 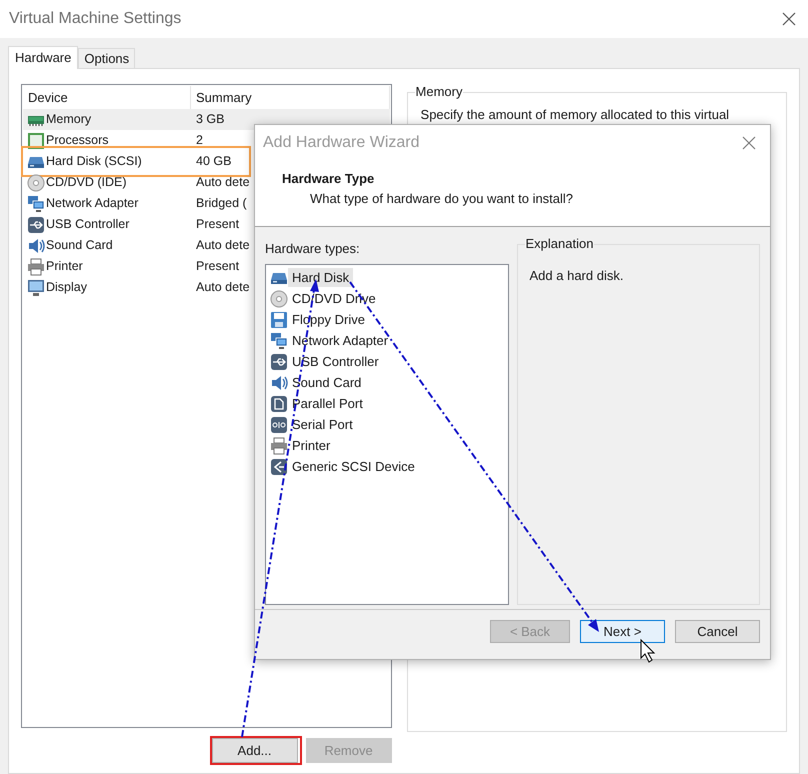 I want to click on table-cell-text: Hard Disk (SCSI), so click(x=94, y=161).